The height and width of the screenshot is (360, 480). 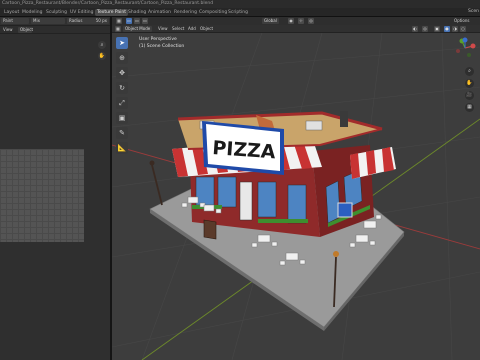 What do you see at coordinates (270, 21) in the screenshot?
I see `transform-orientation-dropdown: Global` at bounding box center [270, 21].